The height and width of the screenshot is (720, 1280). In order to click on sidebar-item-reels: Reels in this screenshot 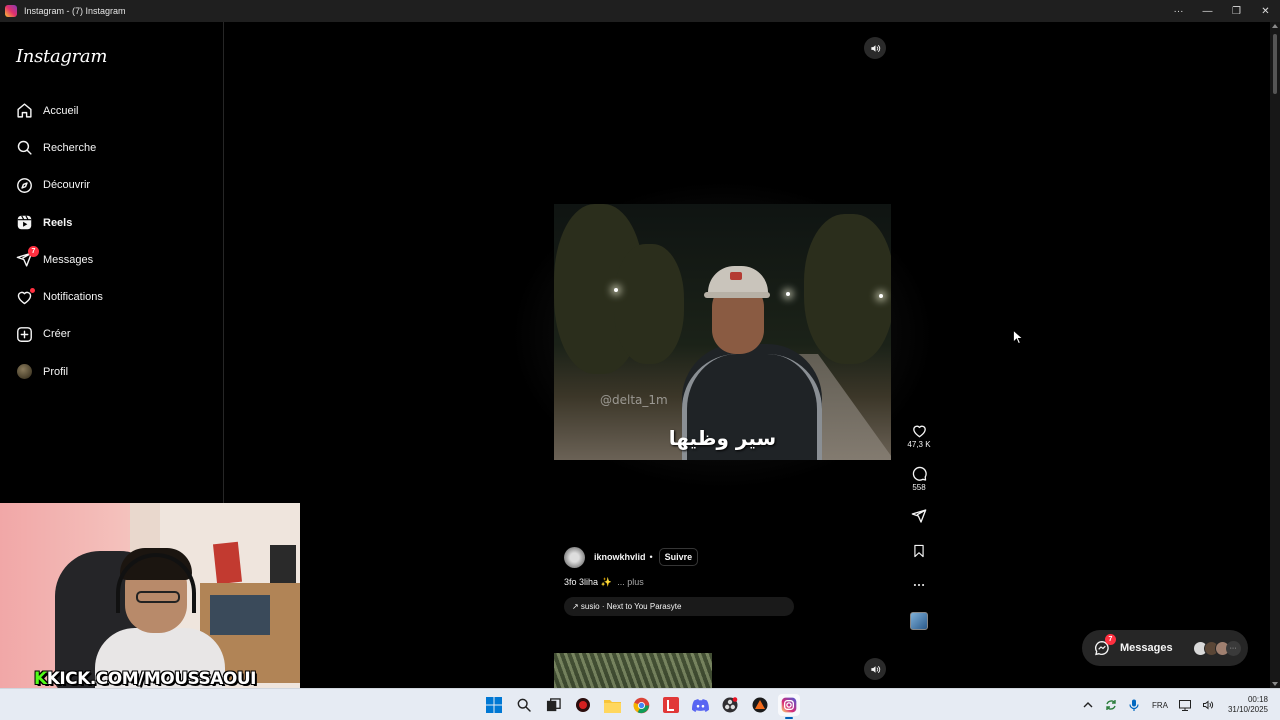, I will do `click(111, 222)`.